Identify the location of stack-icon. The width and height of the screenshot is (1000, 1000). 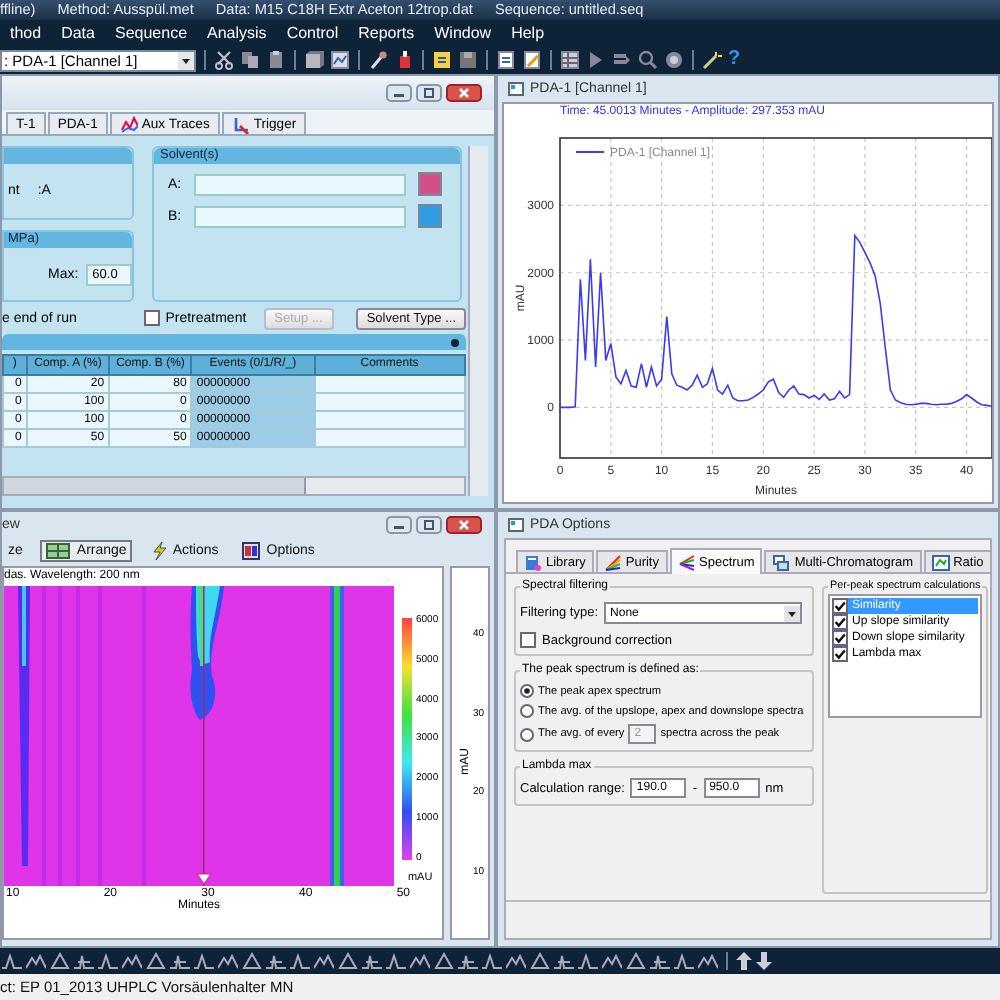
(622, 60).